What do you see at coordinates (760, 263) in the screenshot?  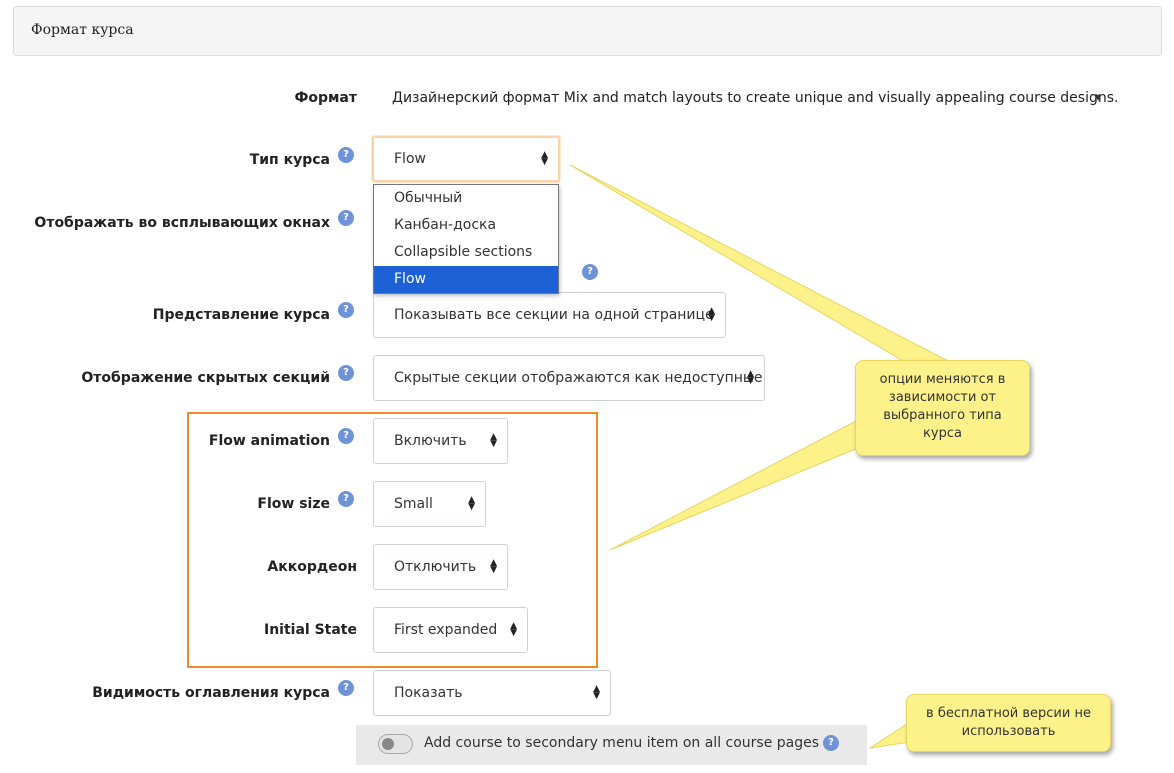 I see `callout-pointer-course-type` at bounding box center [760, 263].